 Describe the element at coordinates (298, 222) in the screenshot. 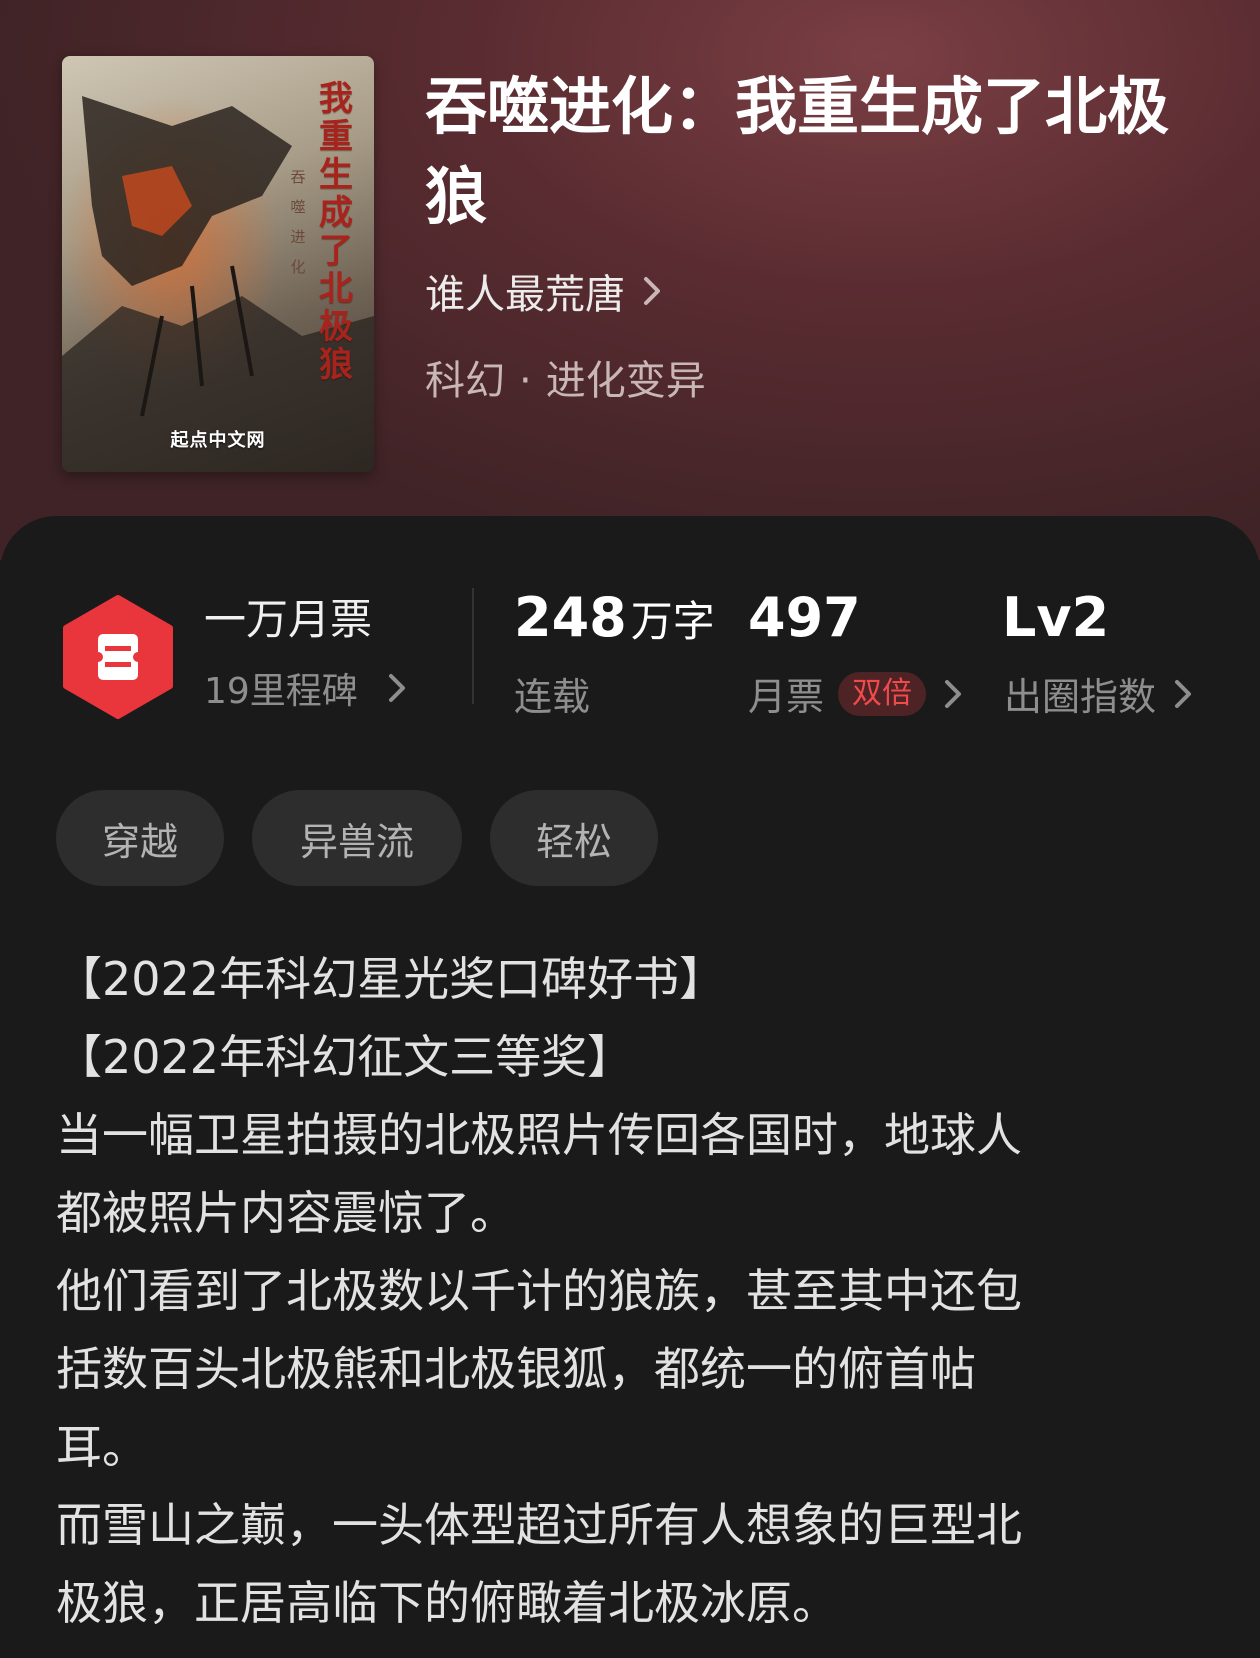

I see `cover-subtitle: 吞噬进化` at that location.